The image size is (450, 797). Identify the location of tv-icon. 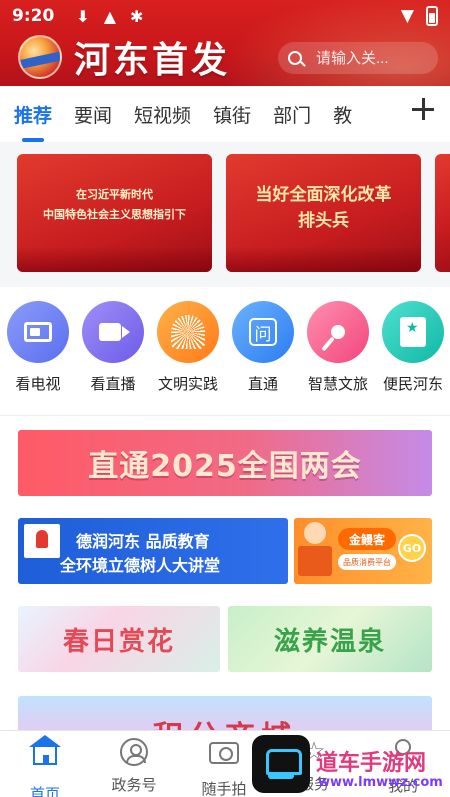
(38, 332).